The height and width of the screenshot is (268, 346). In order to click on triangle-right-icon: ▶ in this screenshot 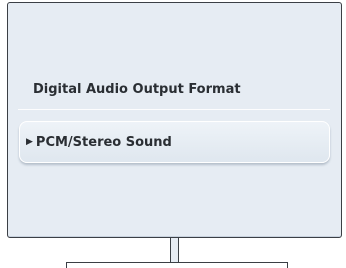, I will do `click(29, 141)`.